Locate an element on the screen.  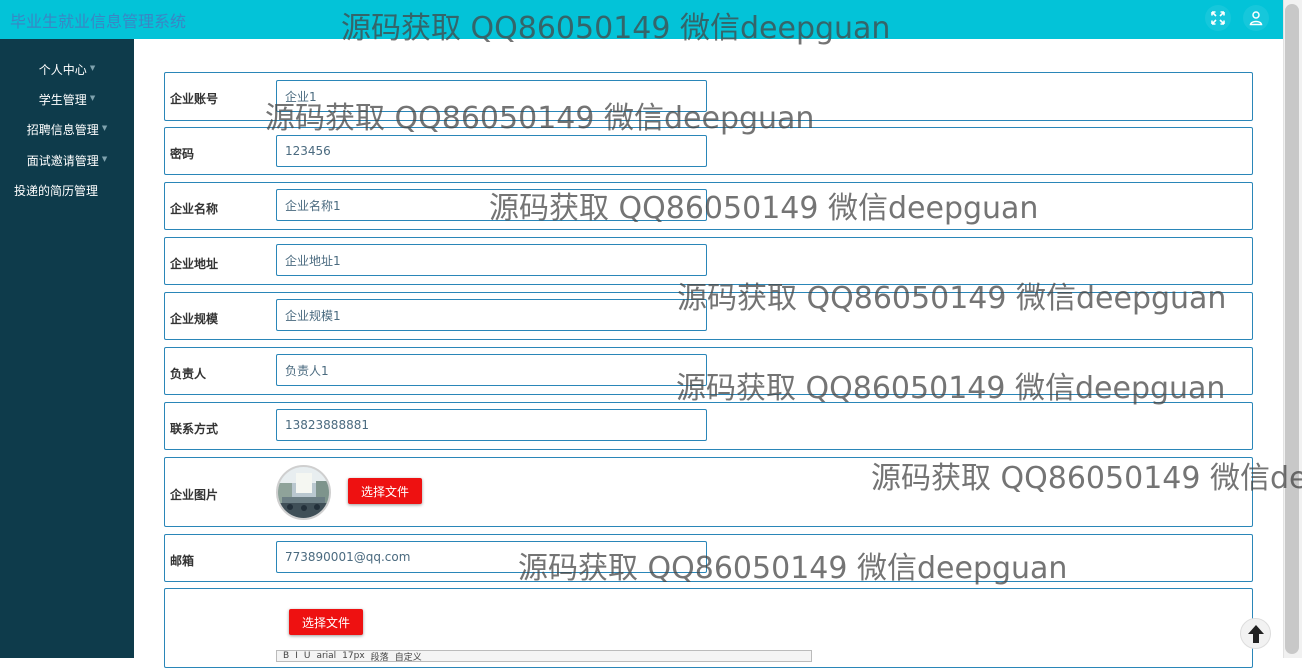
email-input: 773890001@qq.com is located at coordinates (491, 557).